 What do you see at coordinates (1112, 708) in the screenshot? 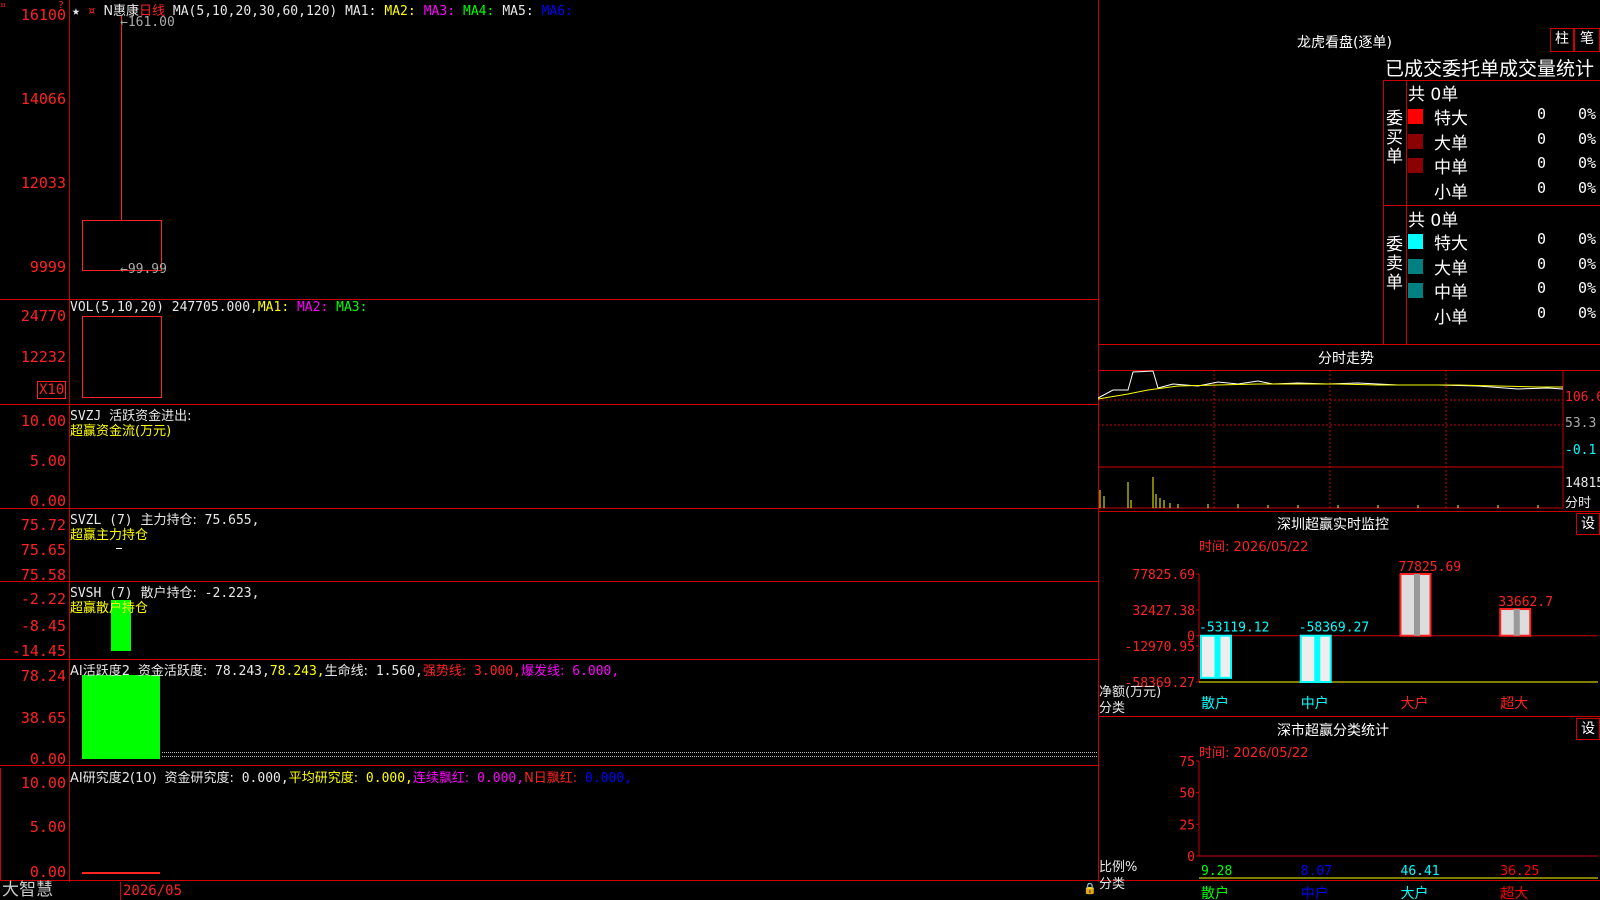
I see `chart-x-label: 分类` at bounding box center [1112, 708].